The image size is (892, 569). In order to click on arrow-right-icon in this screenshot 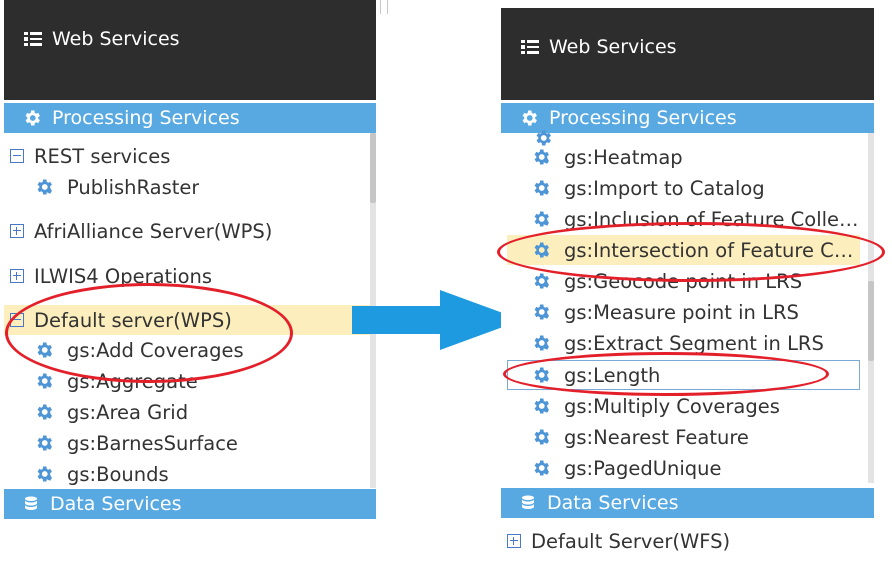, I will do `click(437, 320)`.